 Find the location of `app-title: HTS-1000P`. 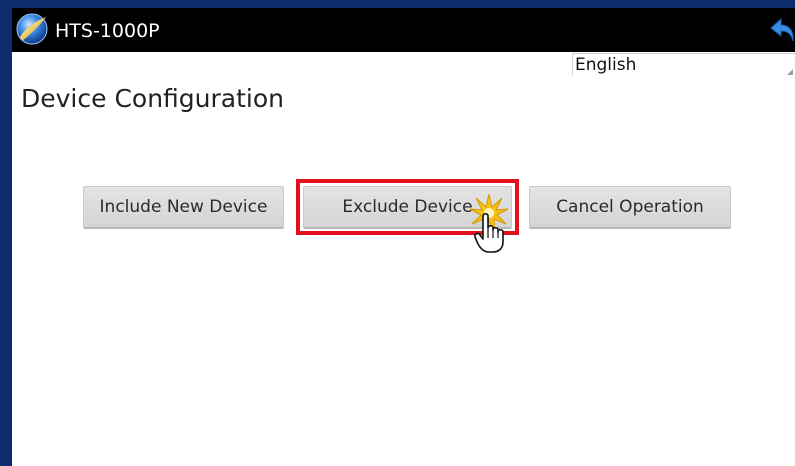

app-title: HTS-1000P is located at coordinates (107, 31).